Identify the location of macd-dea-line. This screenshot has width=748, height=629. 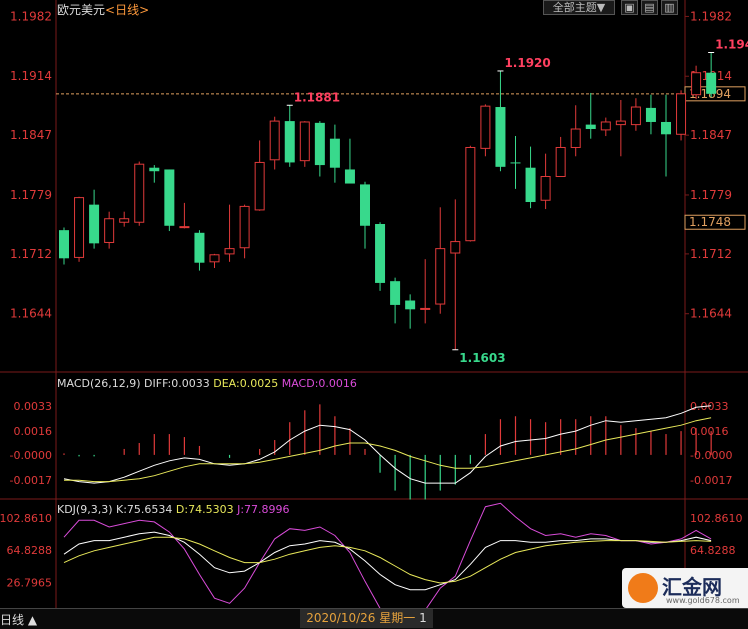
(388, 450).